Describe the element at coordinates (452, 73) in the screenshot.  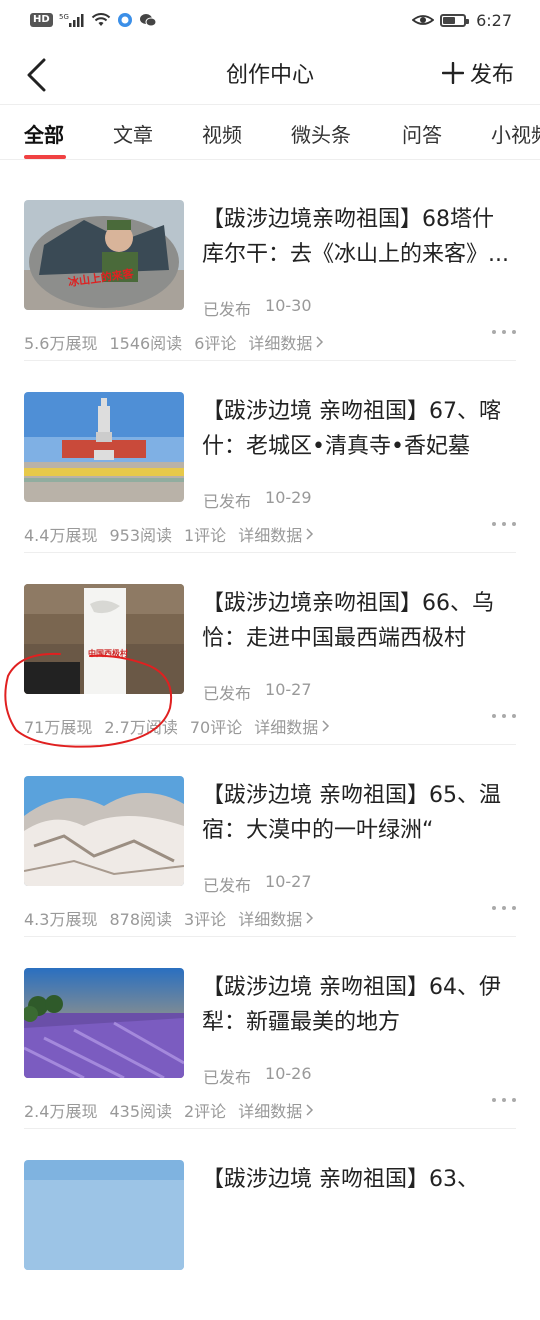
I see `plus-icon` at that location.